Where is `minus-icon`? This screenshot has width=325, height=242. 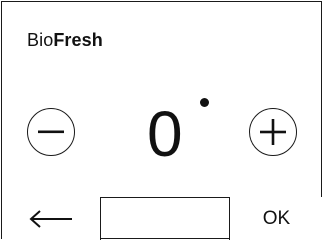 minus-icon is located at coordinates (51, 132).